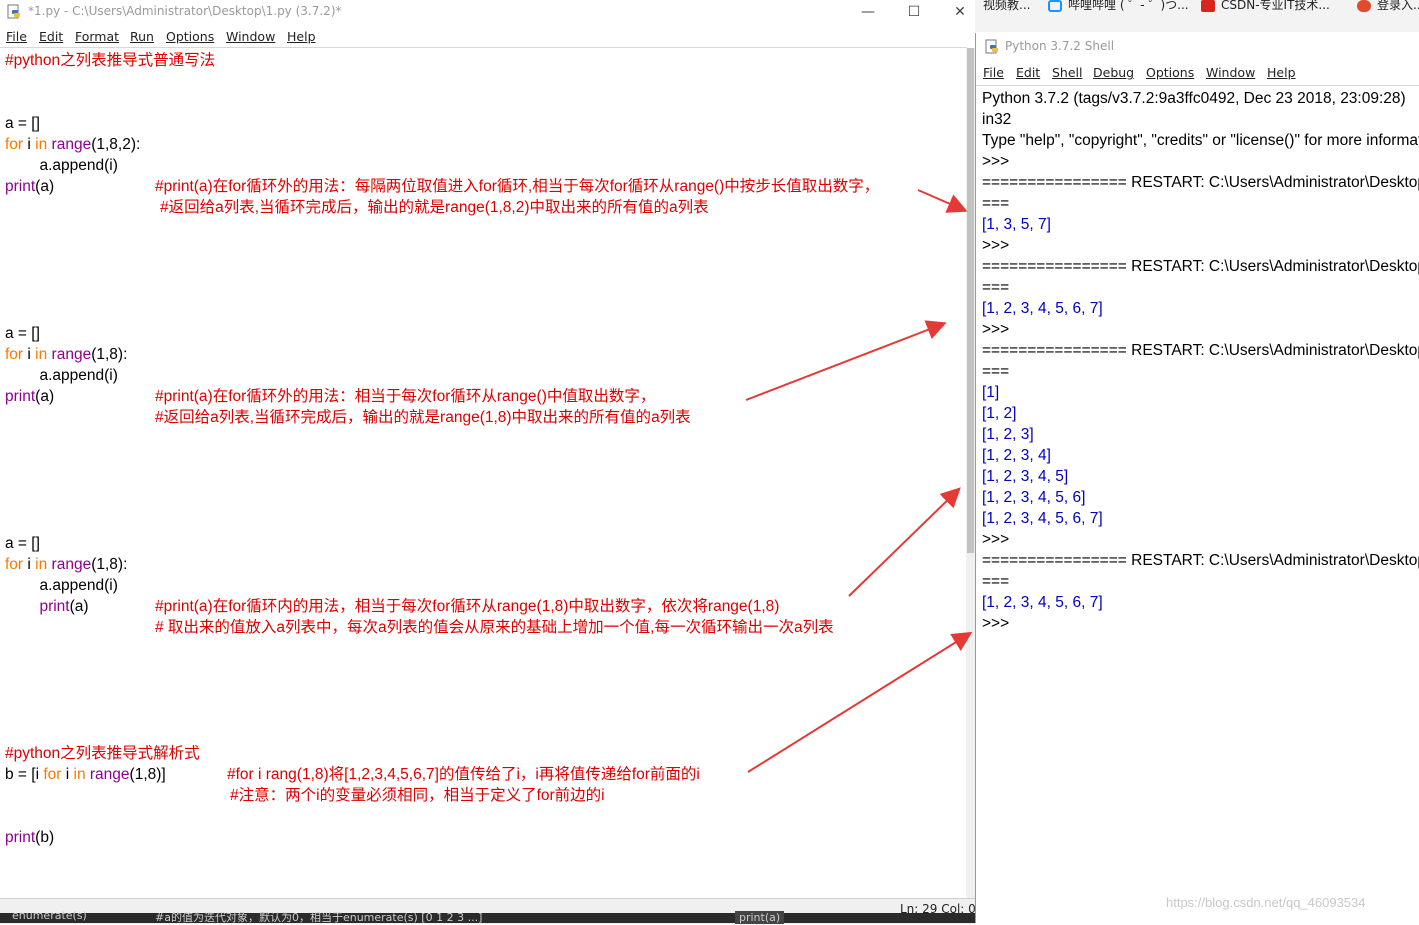  Describe the element at coordinates (1025, 476) in the screenshot. I see `shell-line: [1, 2, 3, 4, 5]` at that location.